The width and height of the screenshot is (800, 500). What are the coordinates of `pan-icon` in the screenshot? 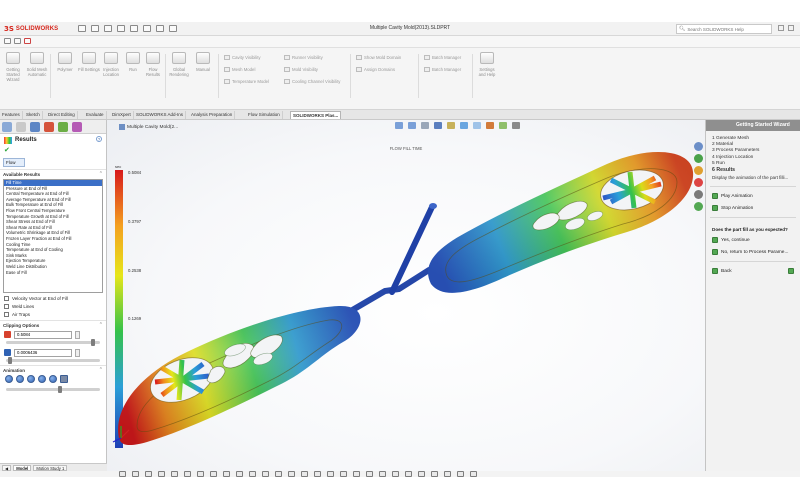 It's located at (135, 474).